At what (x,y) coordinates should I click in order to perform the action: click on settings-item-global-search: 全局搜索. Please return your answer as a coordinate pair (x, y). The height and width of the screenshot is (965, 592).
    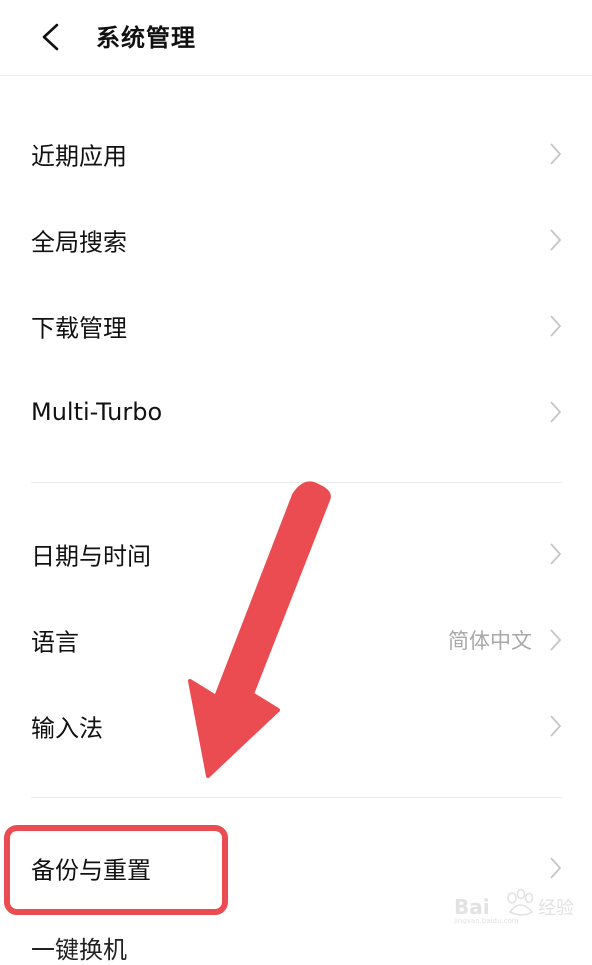
    Looking at the image, I should click on (296, 240).